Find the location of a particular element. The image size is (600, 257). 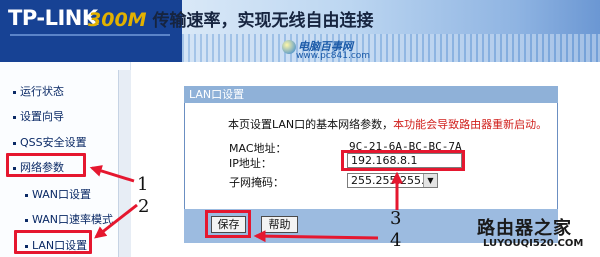

subnet-mask-select: 255.255.255.0 ▼ is located at coordinates (392, 180).